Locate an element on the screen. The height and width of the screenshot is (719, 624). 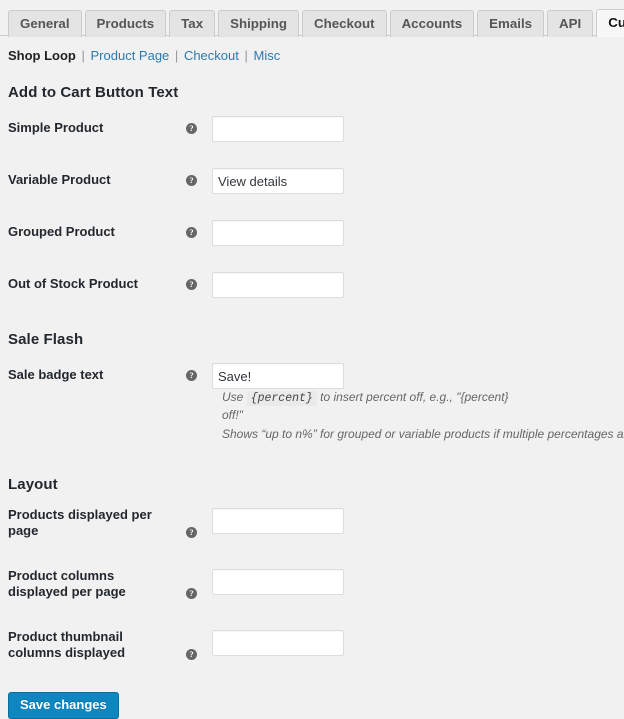
tab-tax: Tax is located at coordinates (192, 23).